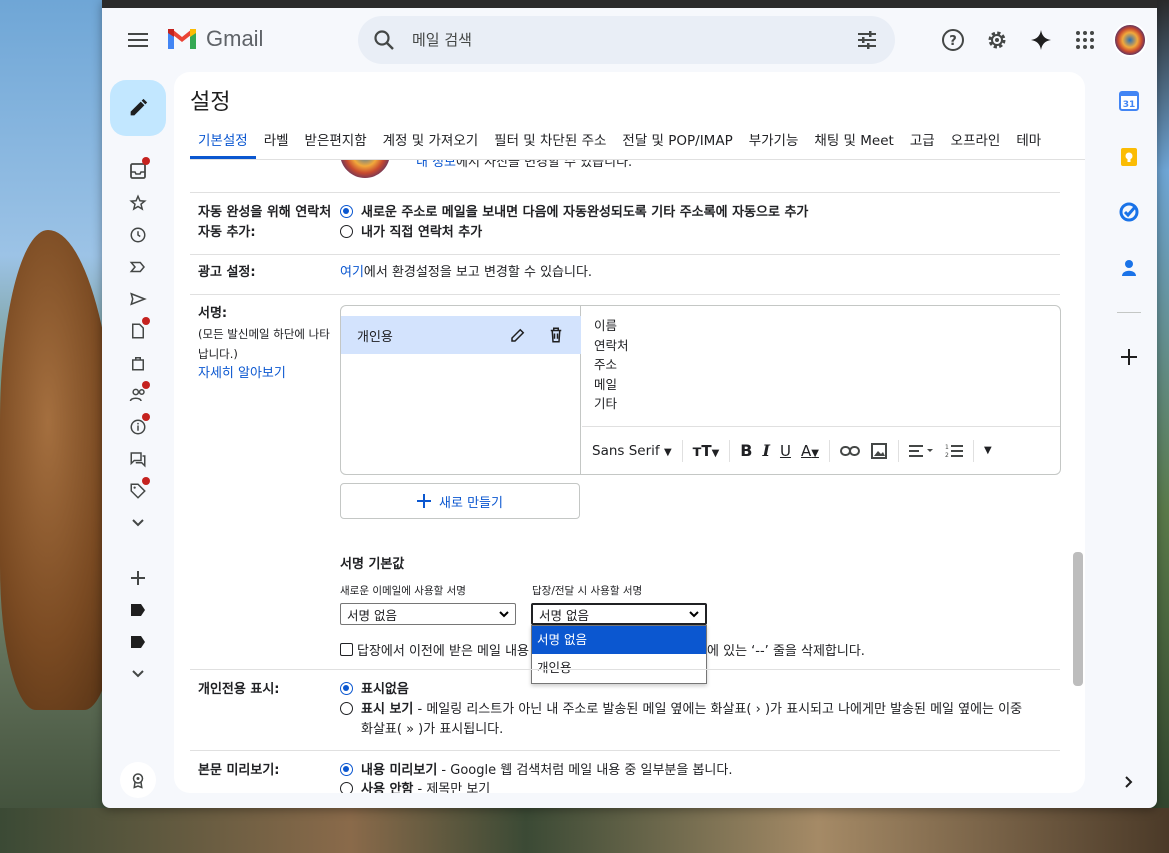 This screenshot has width=1169, height=853. Describe the element at coordinates (849, 451) in the screenshot. I see `link-icon` at that location.